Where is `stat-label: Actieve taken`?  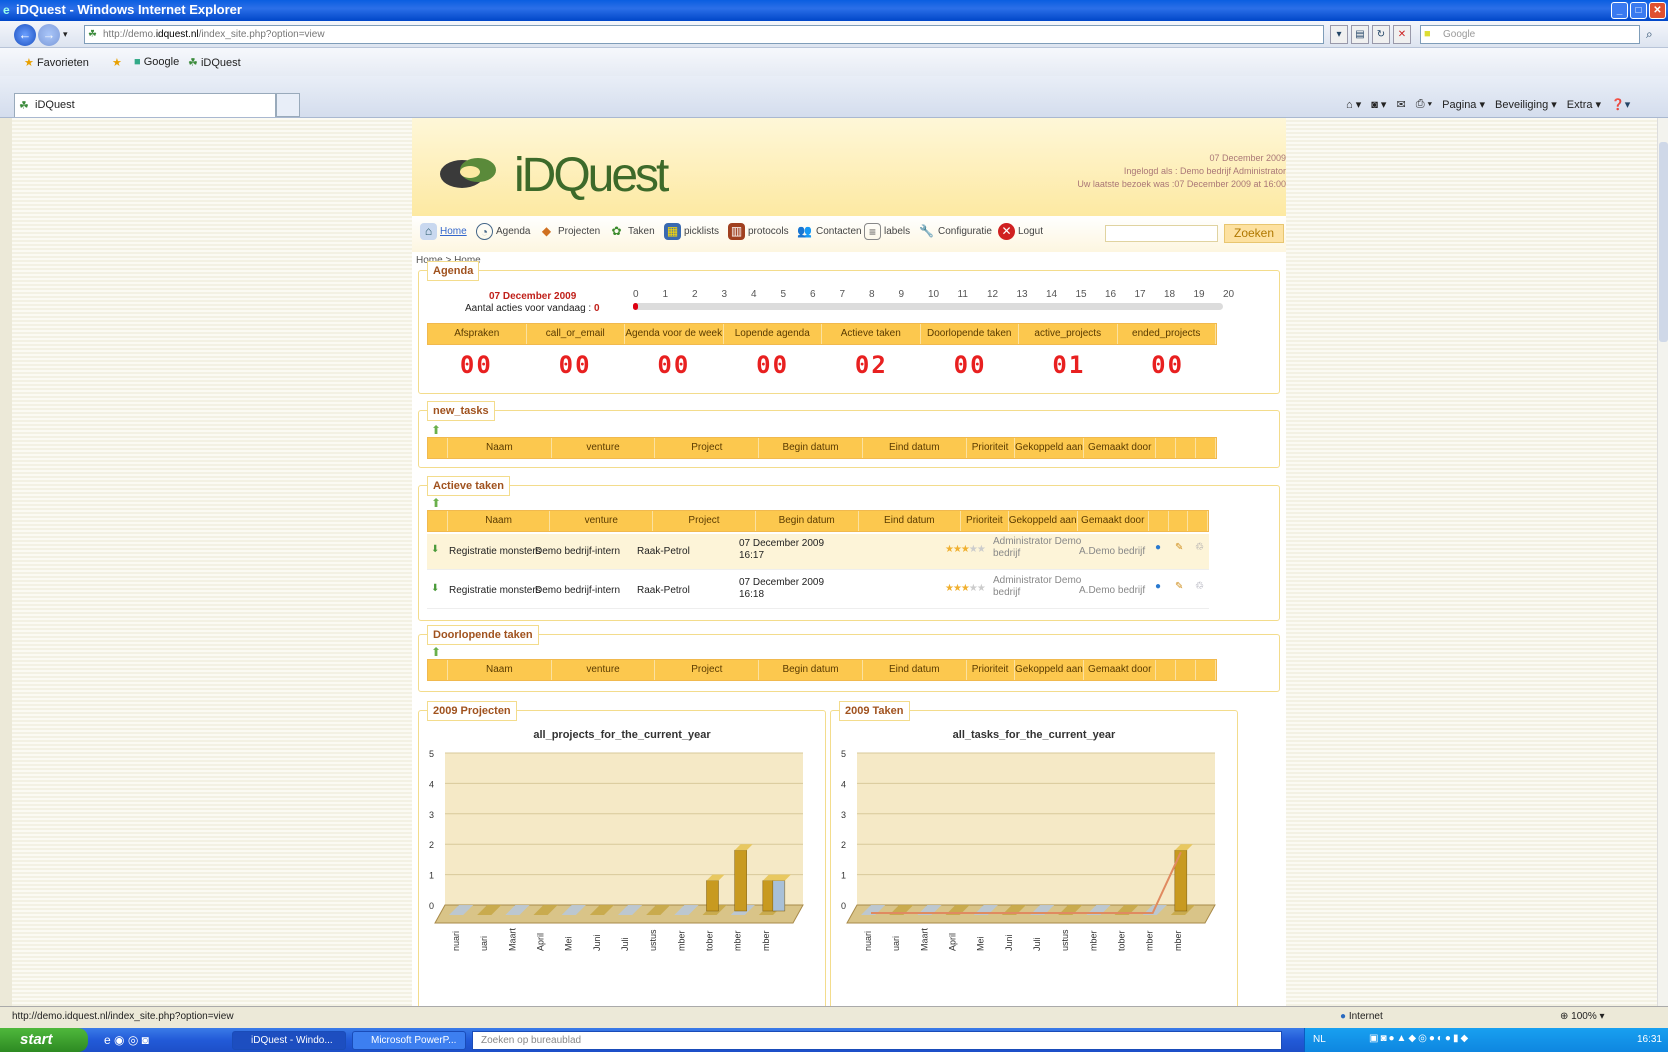 stat-label: Actieve taken is located at coordinates (871, 334).